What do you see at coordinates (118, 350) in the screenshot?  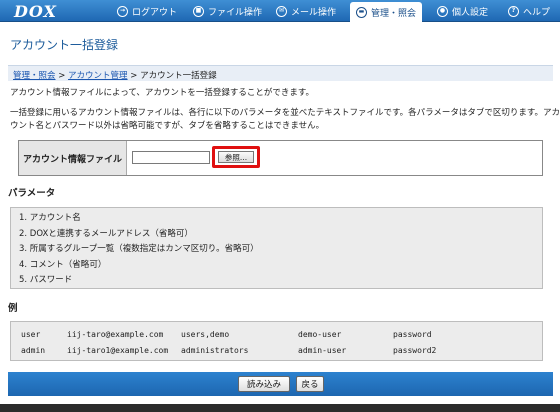 I see `example-cell: iij-taro1@example.com` at bounding box center [118, 350].